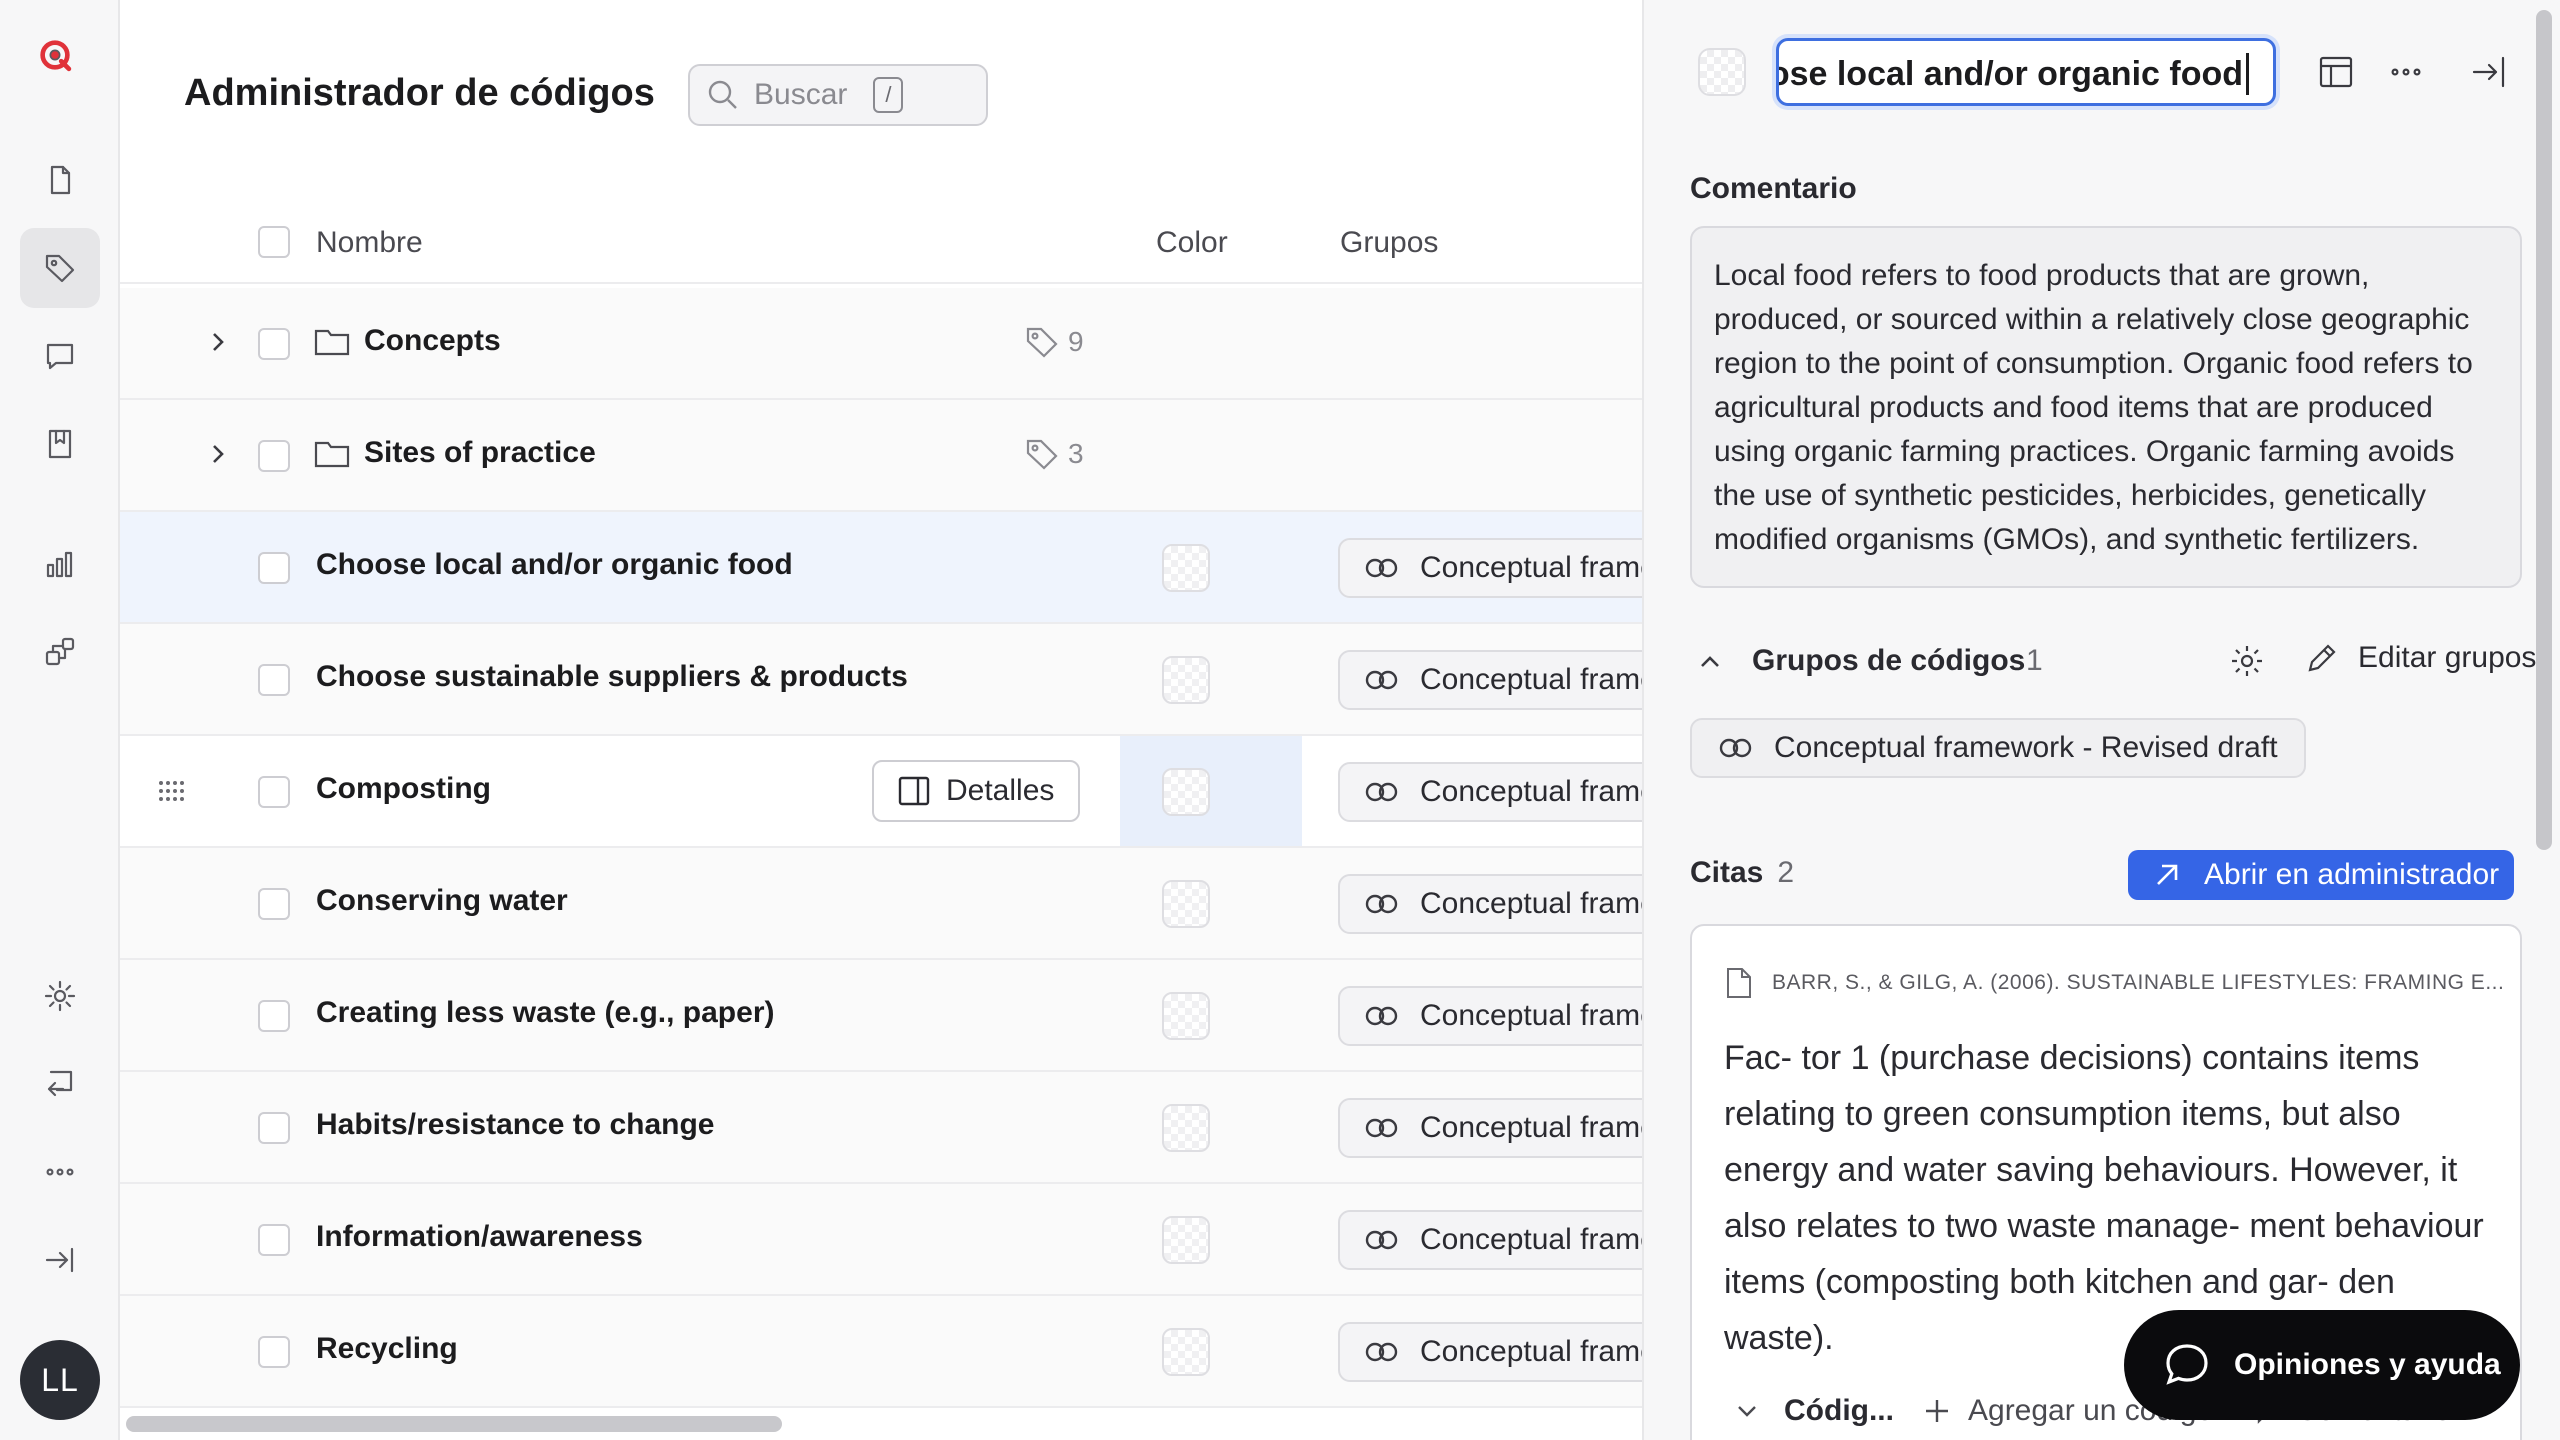  What do you see at coordinates (60, 652) in the screenshot?
I see `rail-networks-button` at bounding box center [60, 652].